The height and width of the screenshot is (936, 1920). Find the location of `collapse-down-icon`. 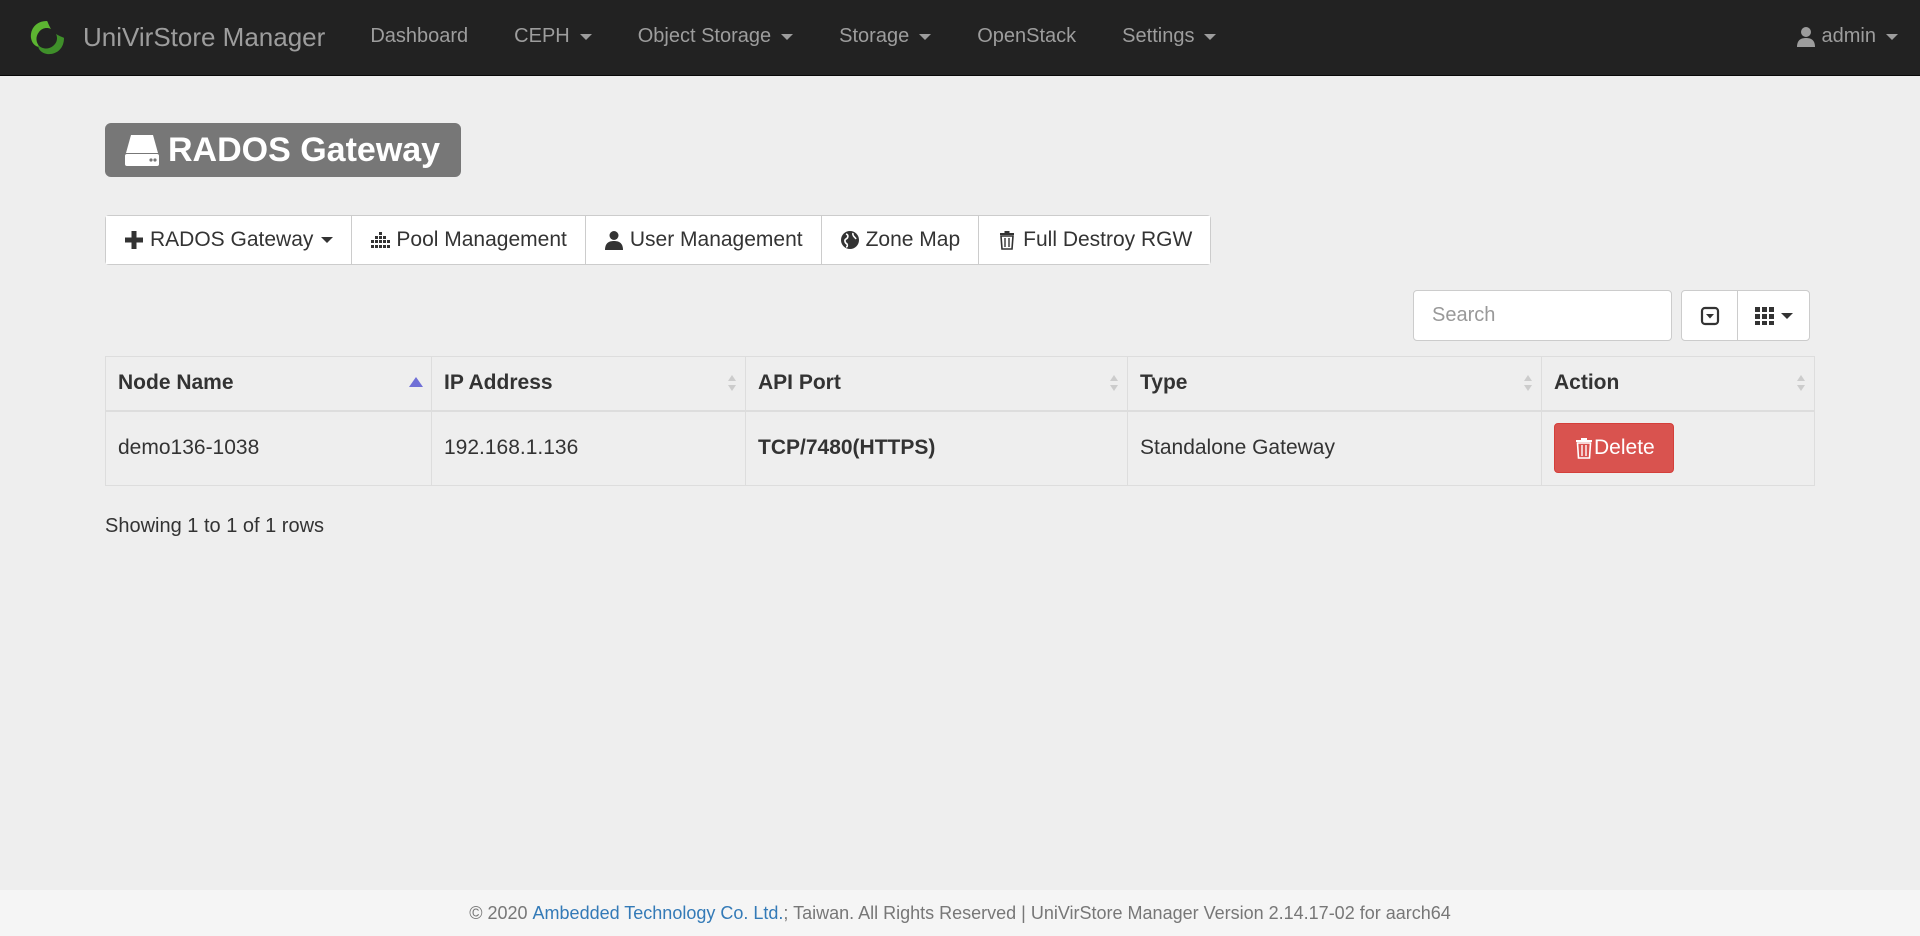

collapse-down-icon is located at coordinates (1709, 315).